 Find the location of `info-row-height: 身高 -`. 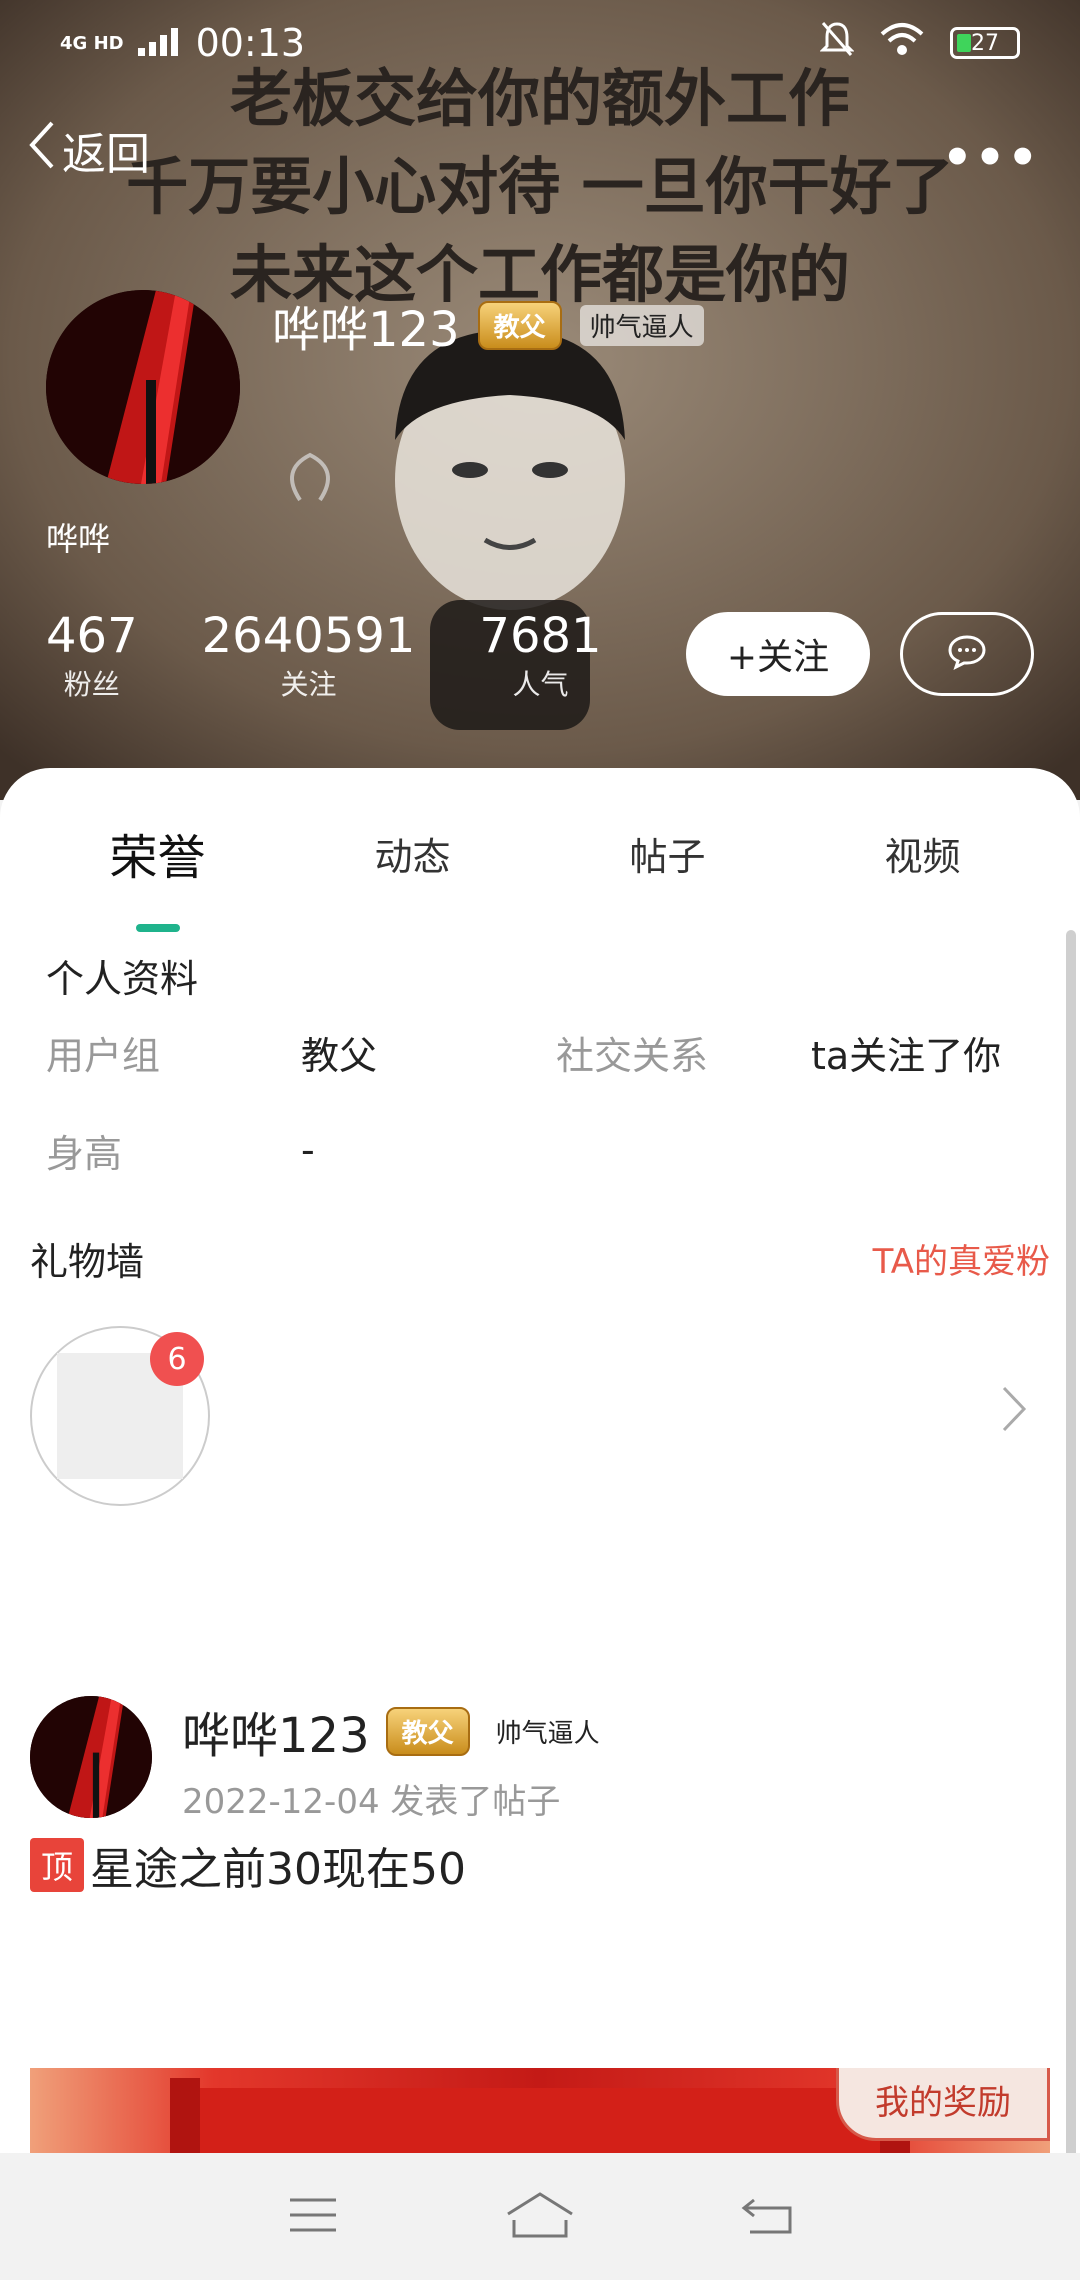

info-row-height: 身高 - is located at coordinates (540, 1150).